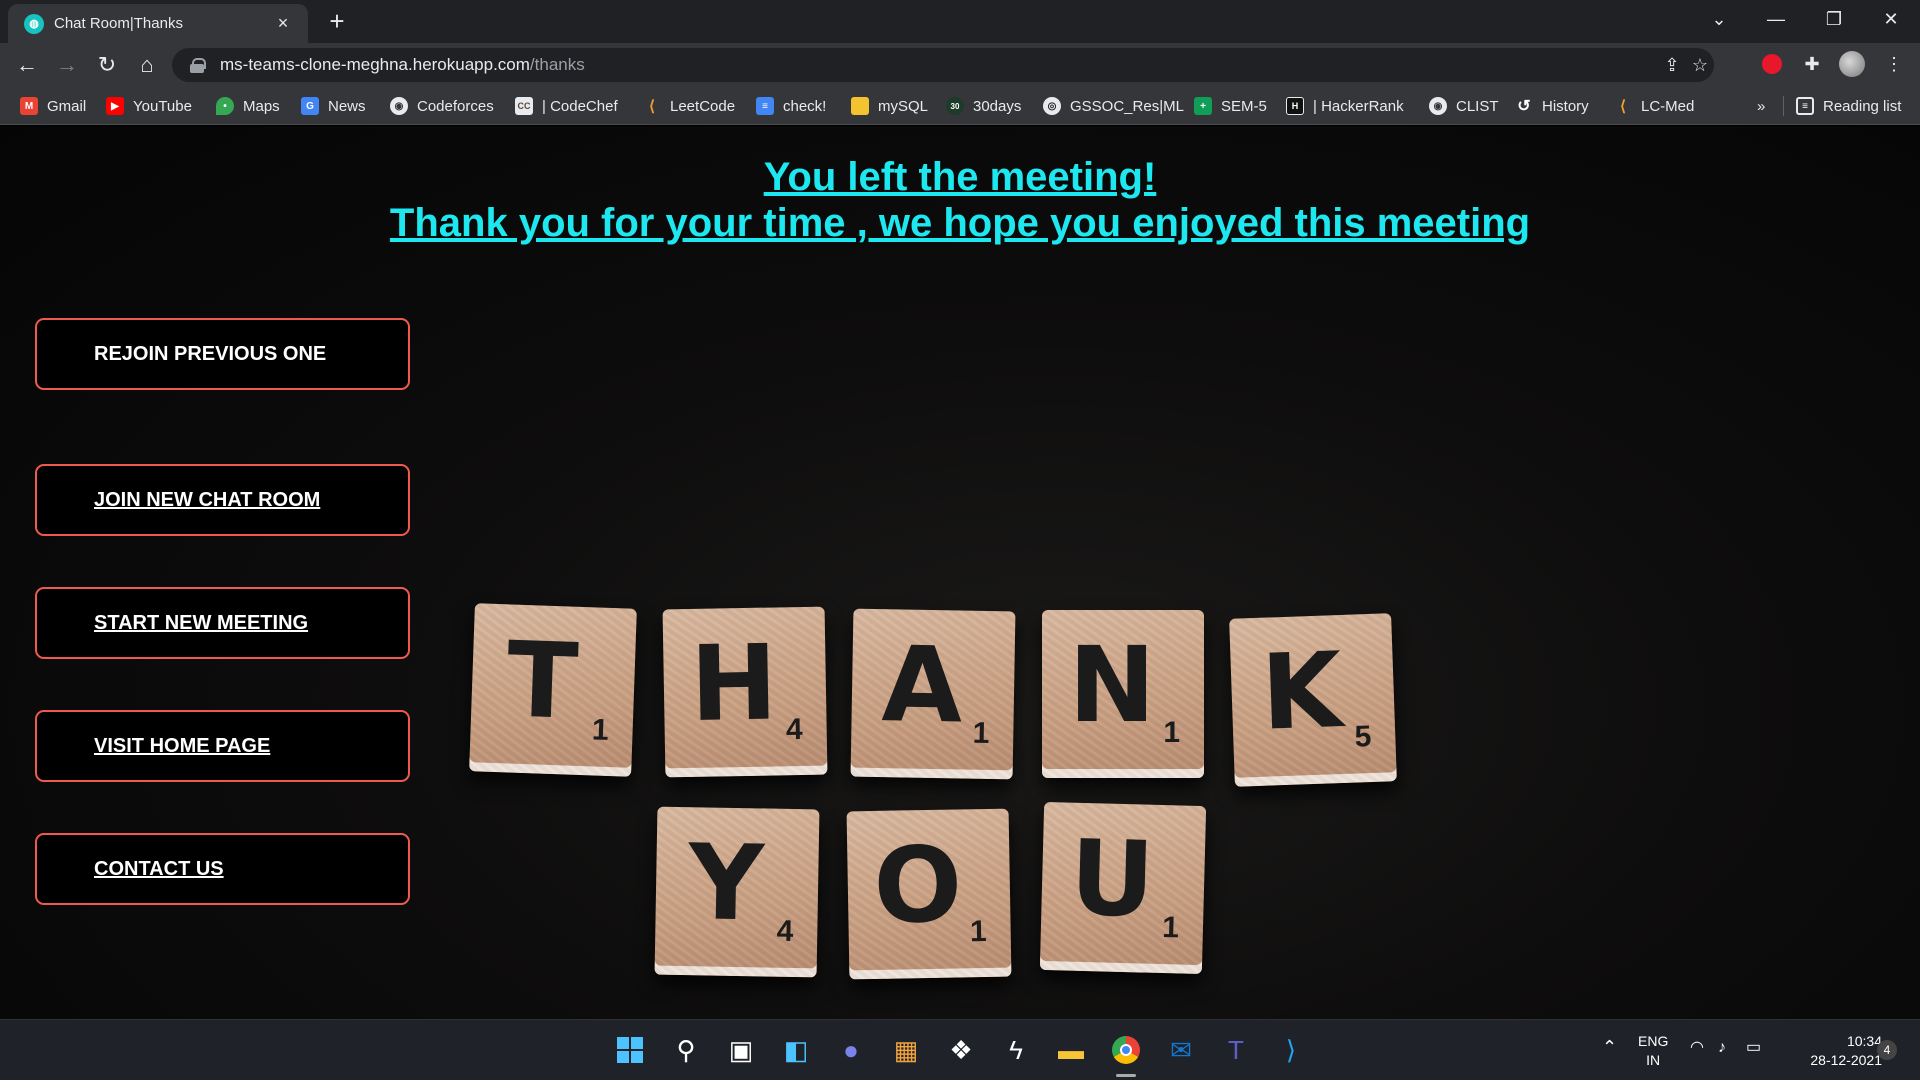 The height and width of the screenshot is (1080, 1920). What do you see at coordinates (1363, 736) in the screenshot?
I see `tile-score: 5` at bounding box center [1363, 736].